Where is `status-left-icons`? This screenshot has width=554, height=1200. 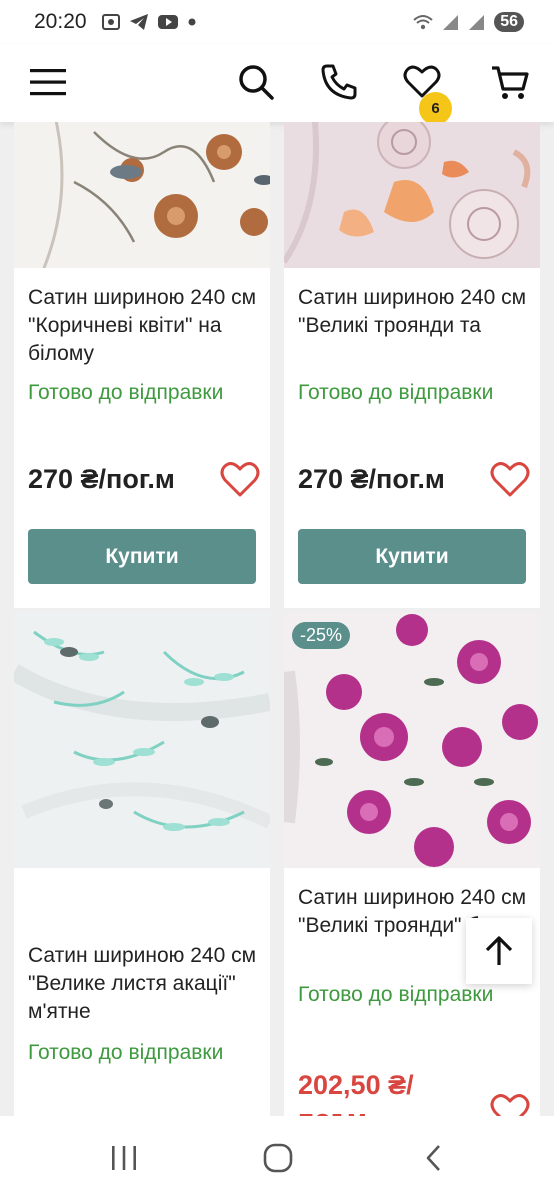
status-left-icons is located at coordinates (149, 22).